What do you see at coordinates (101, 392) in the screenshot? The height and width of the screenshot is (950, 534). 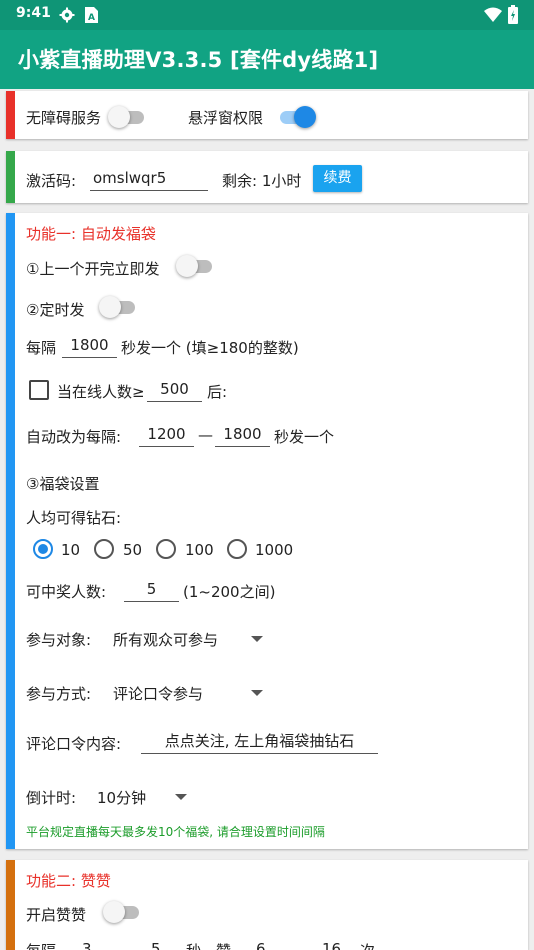 I see `online-label: 当在线人数≥` at bounding box center [101, 392].